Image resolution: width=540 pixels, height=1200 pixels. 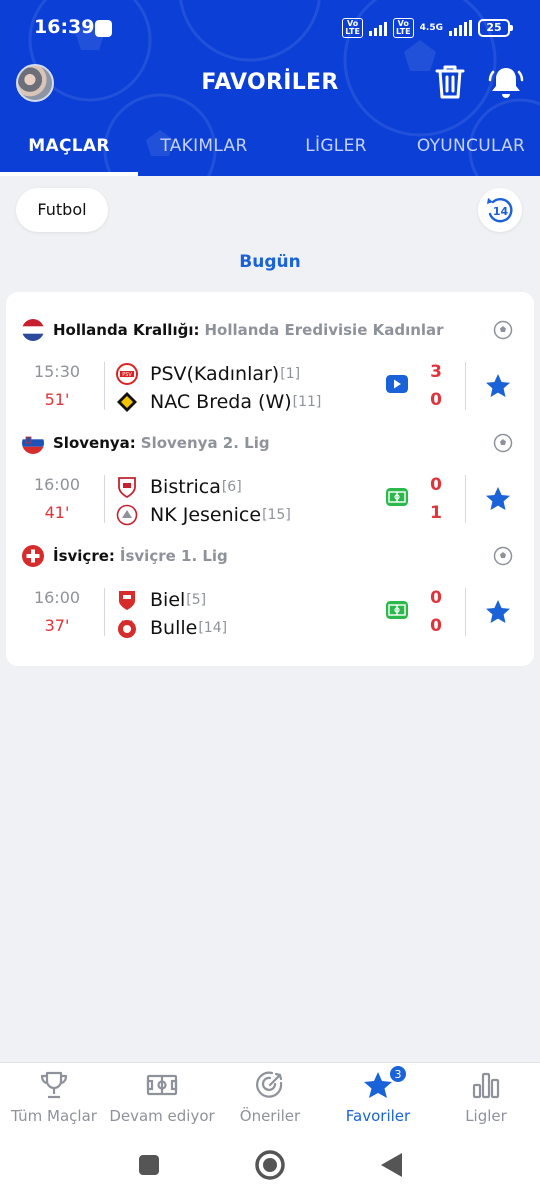 I want to click on home-icon, so click(x=270, y=1165).